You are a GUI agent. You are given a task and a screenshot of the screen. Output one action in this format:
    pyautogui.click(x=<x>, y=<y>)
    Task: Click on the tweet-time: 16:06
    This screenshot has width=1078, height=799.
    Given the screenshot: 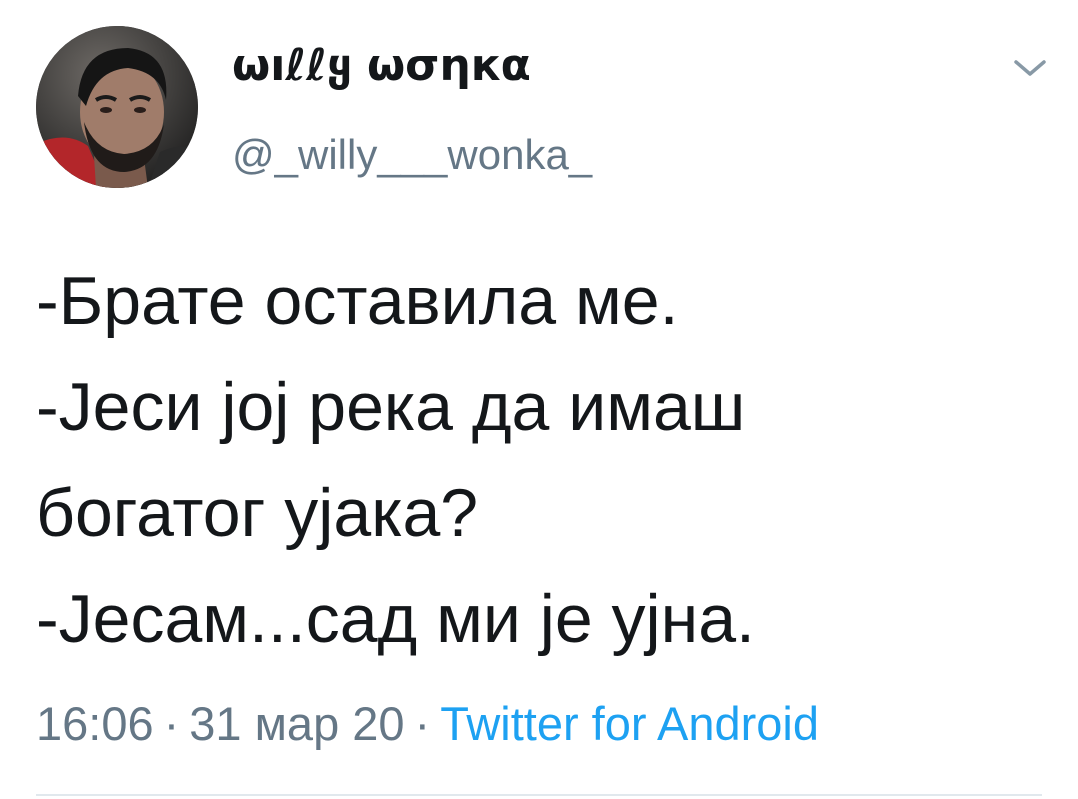 What is the action you would take?
    pyautogui.click(x=95, y=723)
    